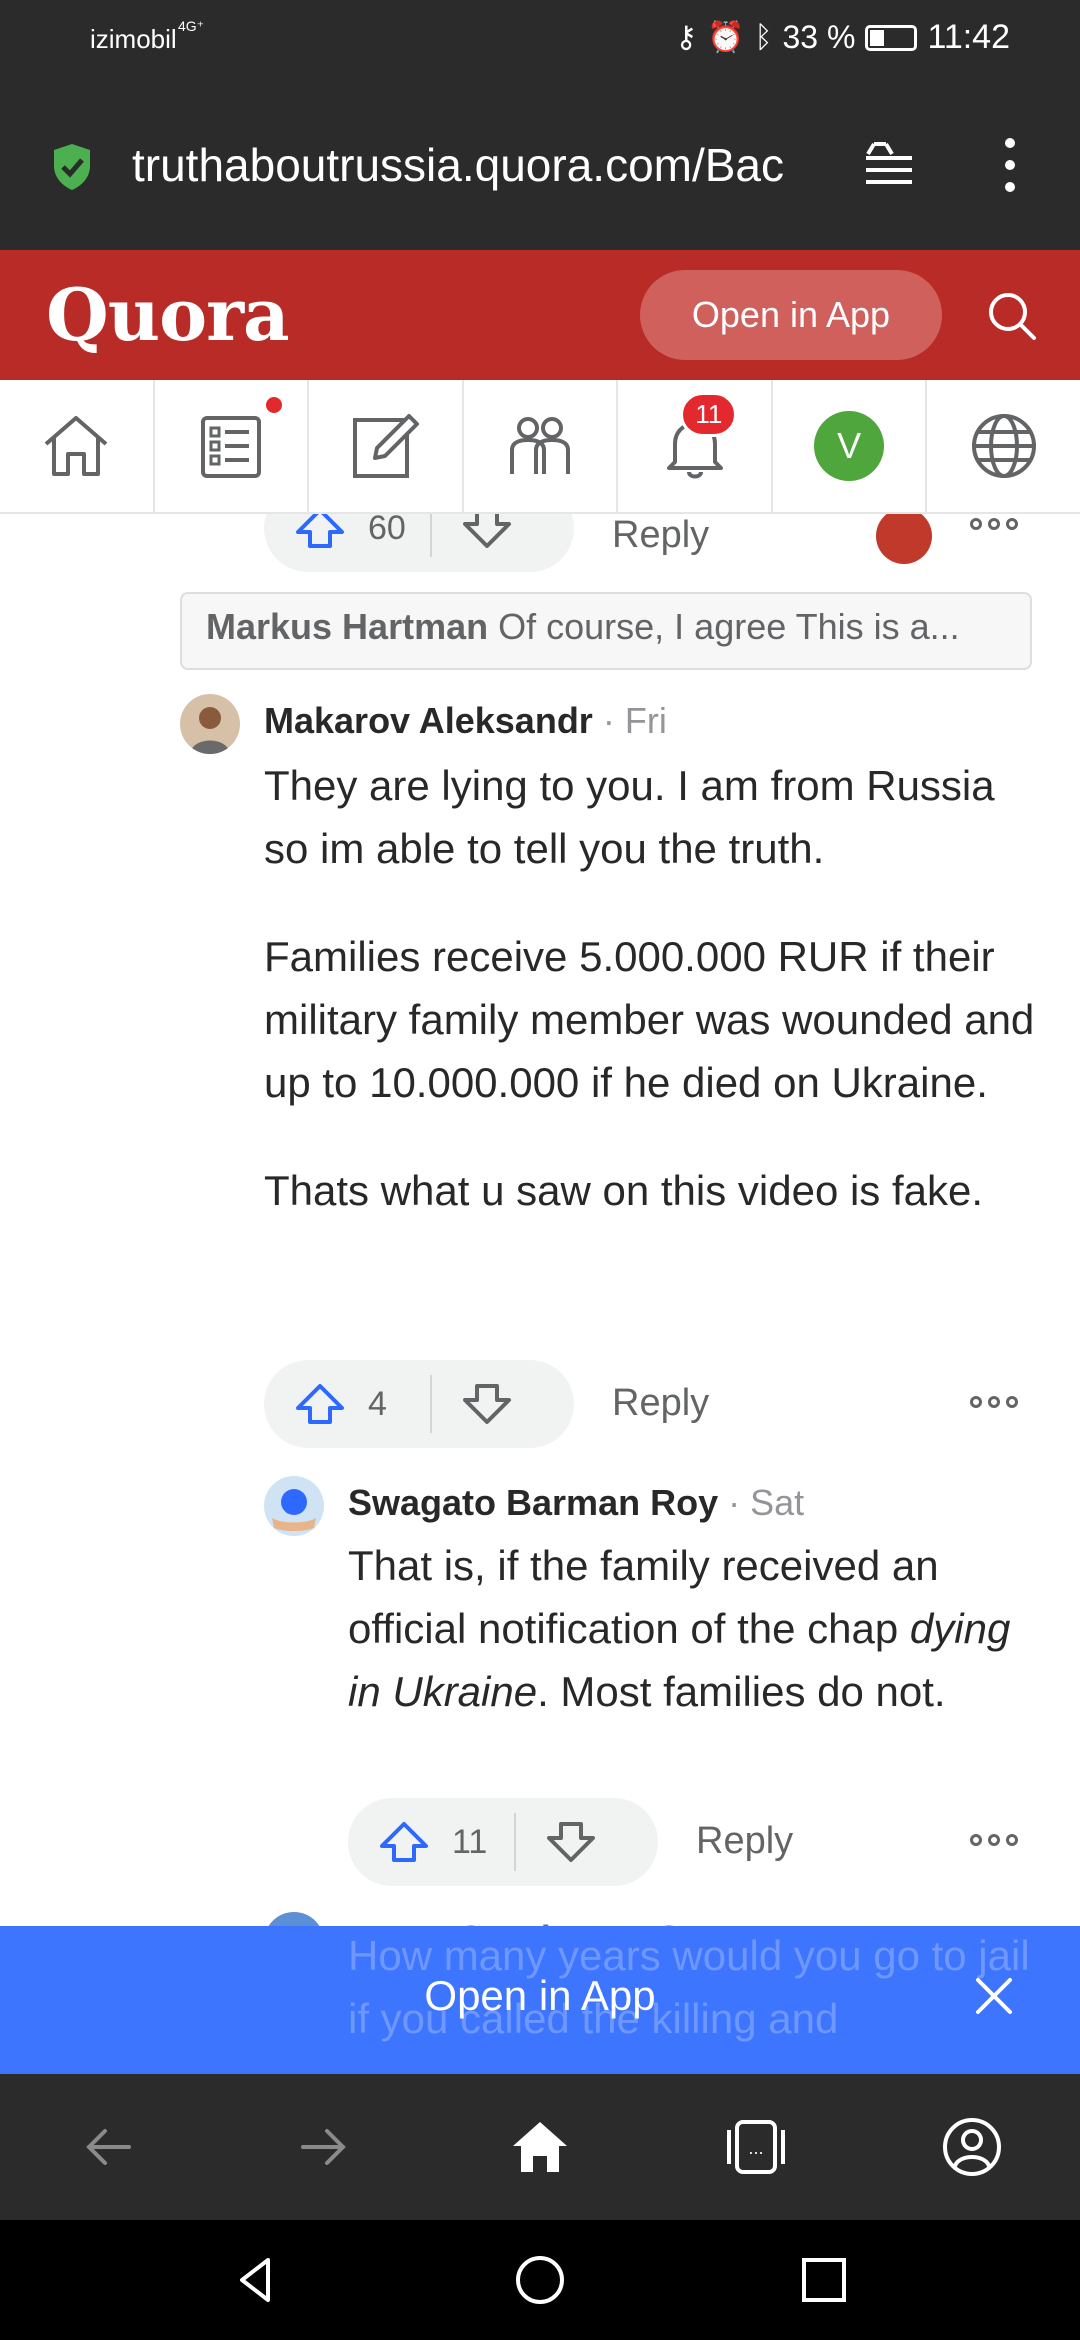 This screenshot has width=1080, height=2340. What do you see at coordinates (428, 720) in the screenshot?
I see `comment-author: Makarov Aleksandr` at bounding box center [428, 720].